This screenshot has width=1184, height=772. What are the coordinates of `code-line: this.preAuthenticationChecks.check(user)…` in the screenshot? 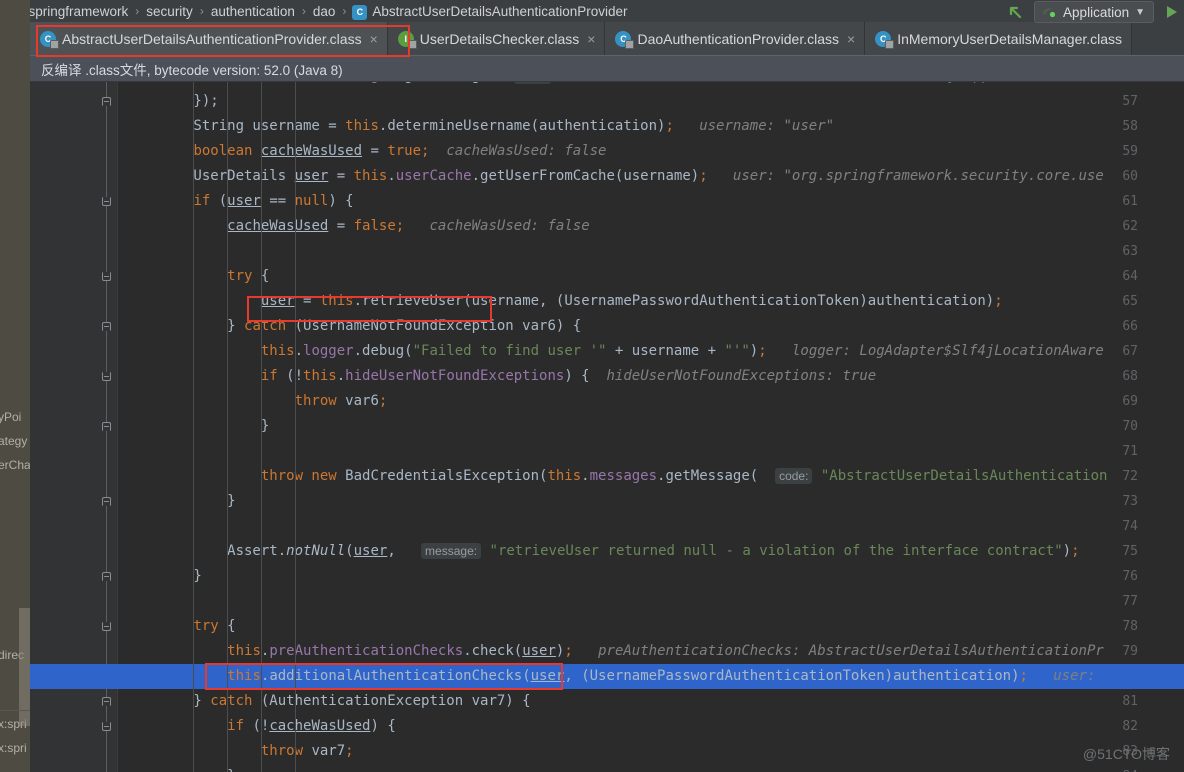 It's located at (651, 651).